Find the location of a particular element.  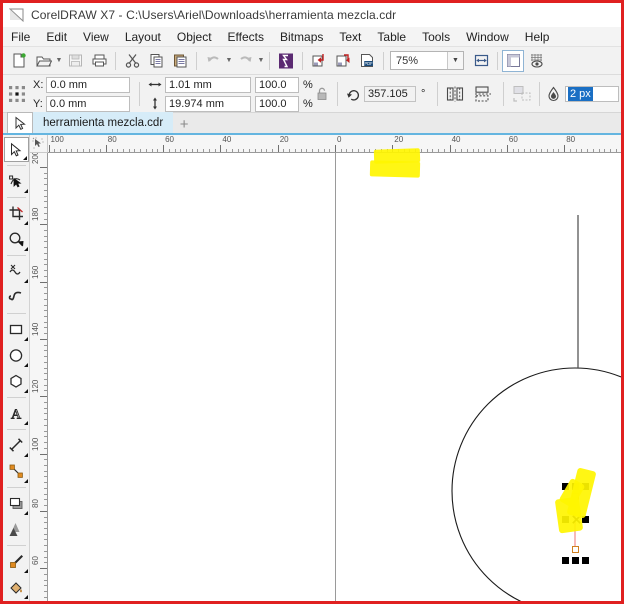

mirror-vertical-button is located at coordinates (483, 94).